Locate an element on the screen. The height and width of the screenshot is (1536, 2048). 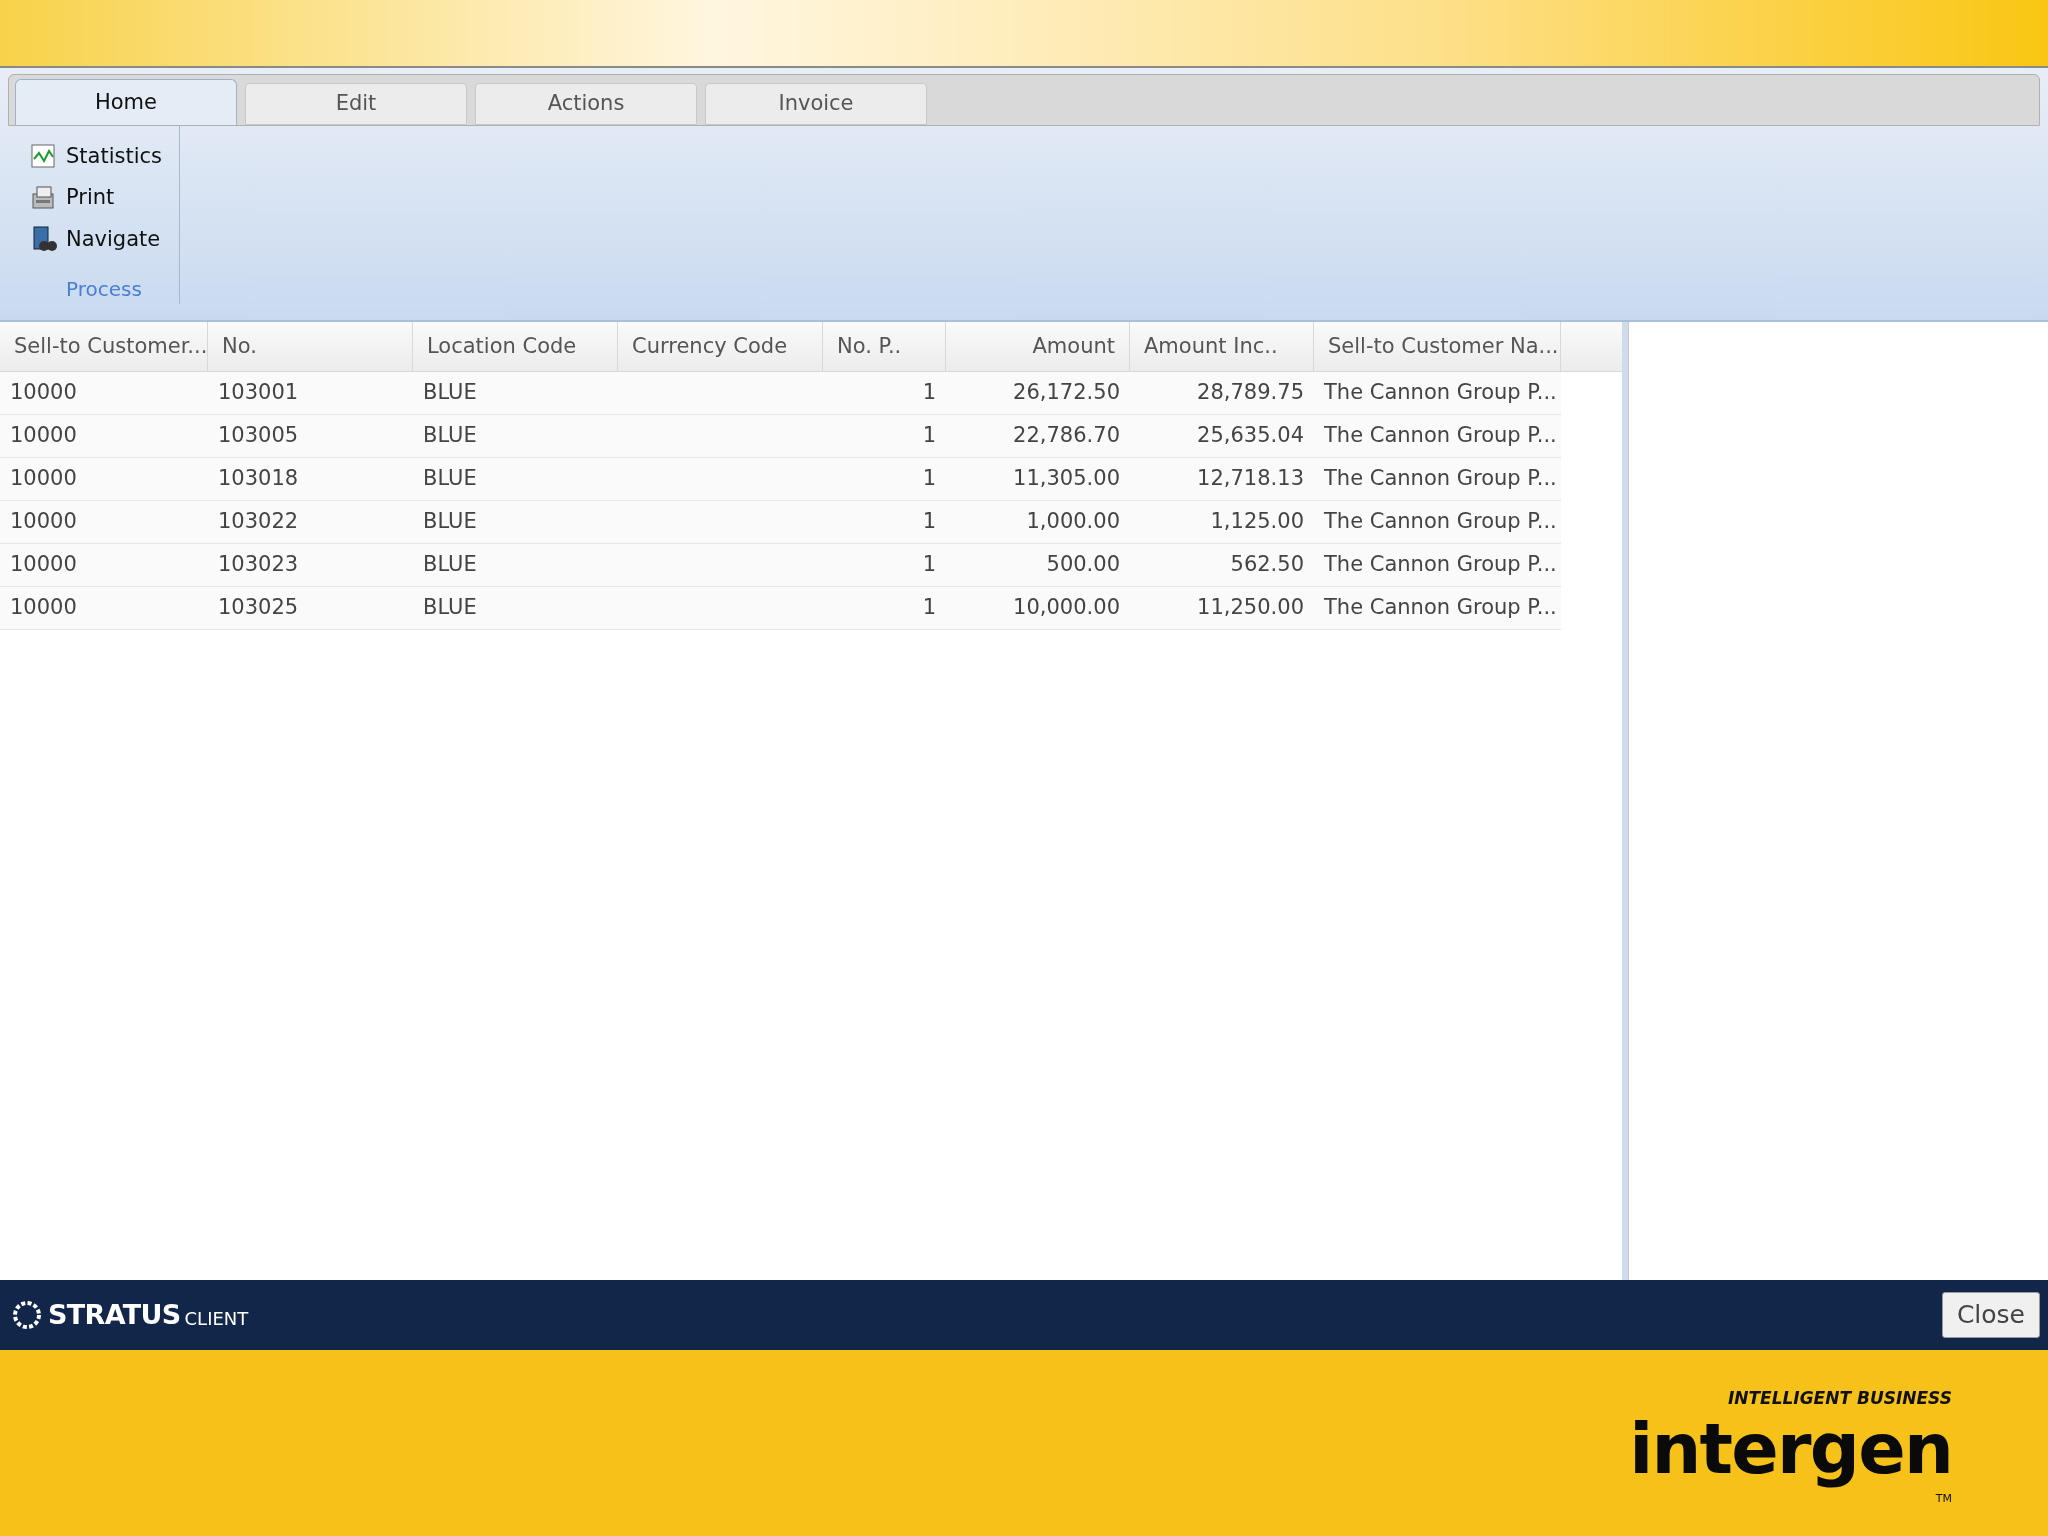
table-cell-text: 103023 is located at coordinates (258, 565).